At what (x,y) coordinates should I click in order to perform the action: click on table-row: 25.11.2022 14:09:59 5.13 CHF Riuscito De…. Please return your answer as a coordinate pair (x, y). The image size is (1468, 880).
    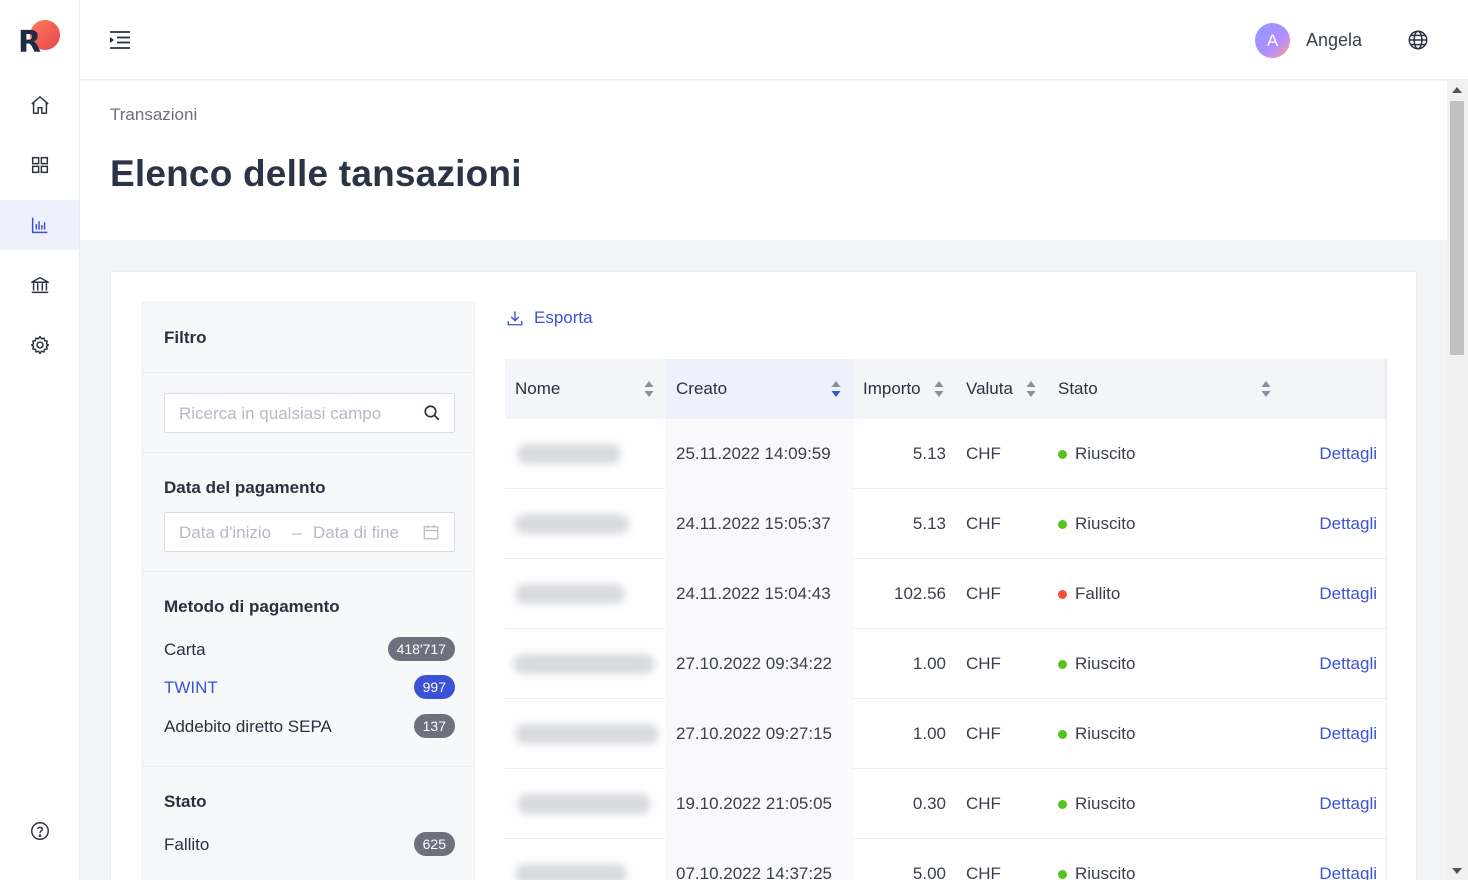
    Looking at the image, I should click on (946, 454).